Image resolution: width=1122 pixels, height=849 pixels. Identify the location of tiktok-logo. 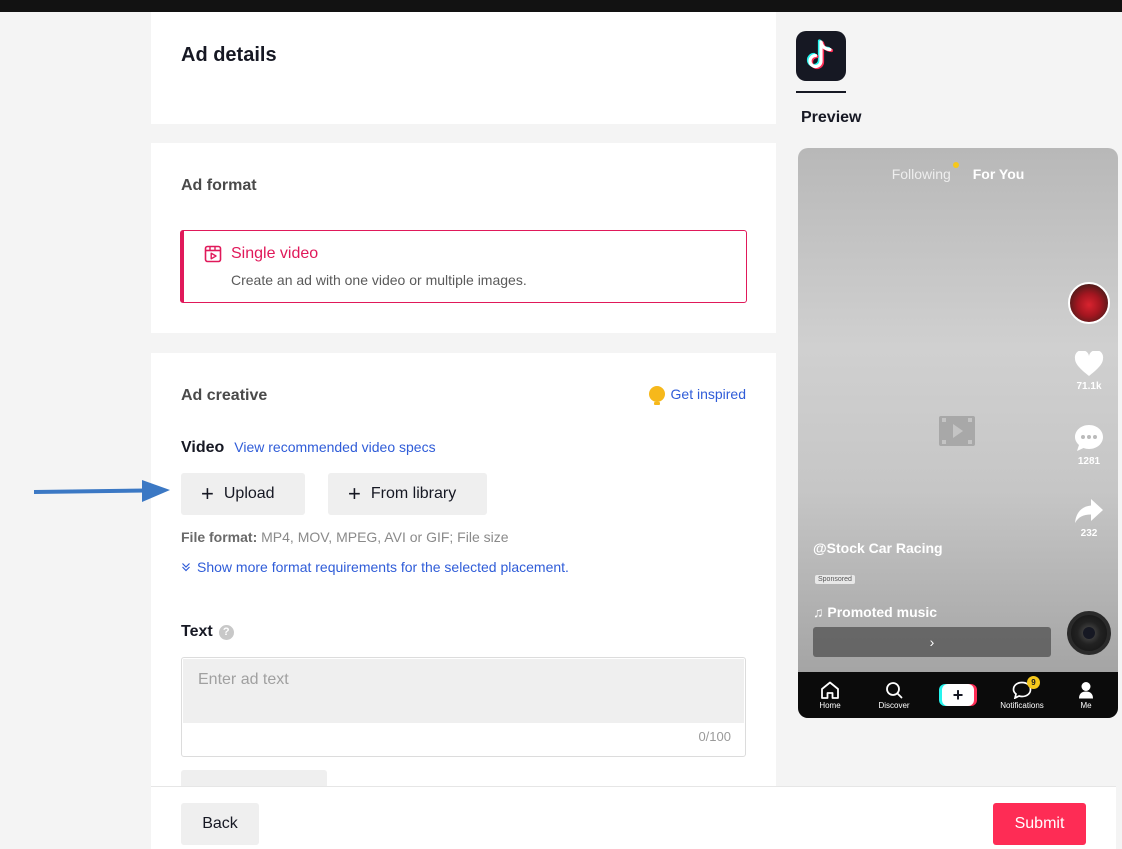
(821, 56).